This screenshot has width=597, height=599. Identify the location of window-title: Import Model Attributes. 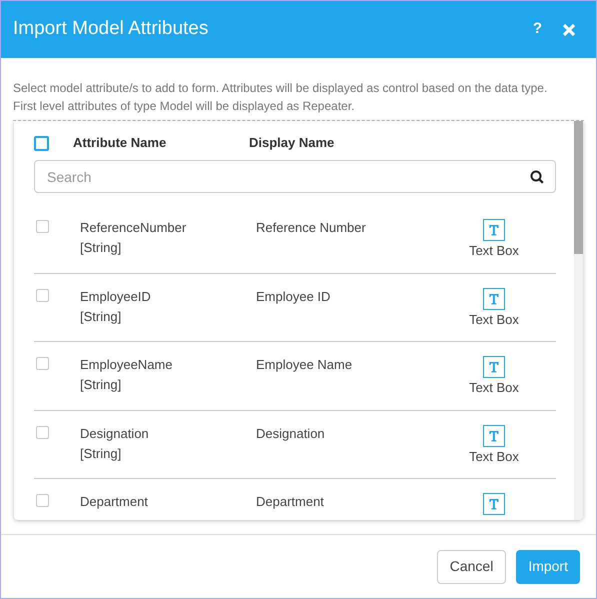
(111, 29).